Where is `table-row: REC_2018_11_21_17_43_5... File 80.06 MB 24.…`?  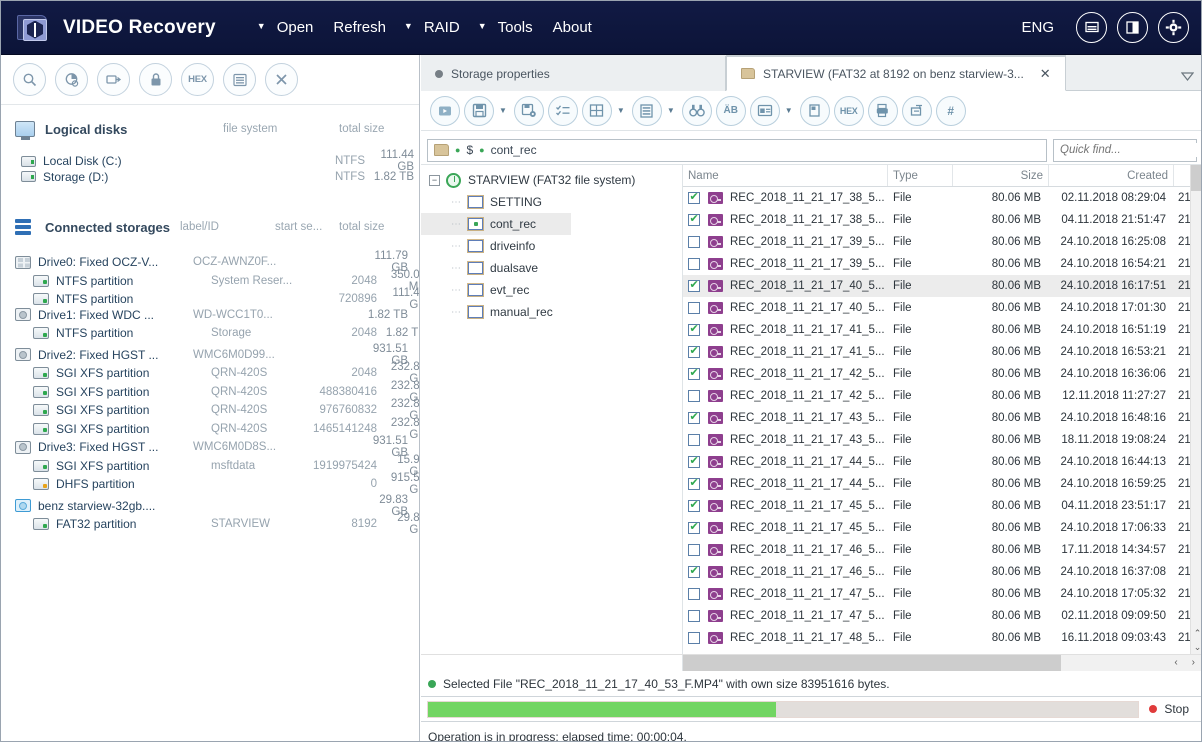 table-row: REC_2018_11_21_17_43_5... File 80.06 MB 24.… is located at coordinates (942, 418).